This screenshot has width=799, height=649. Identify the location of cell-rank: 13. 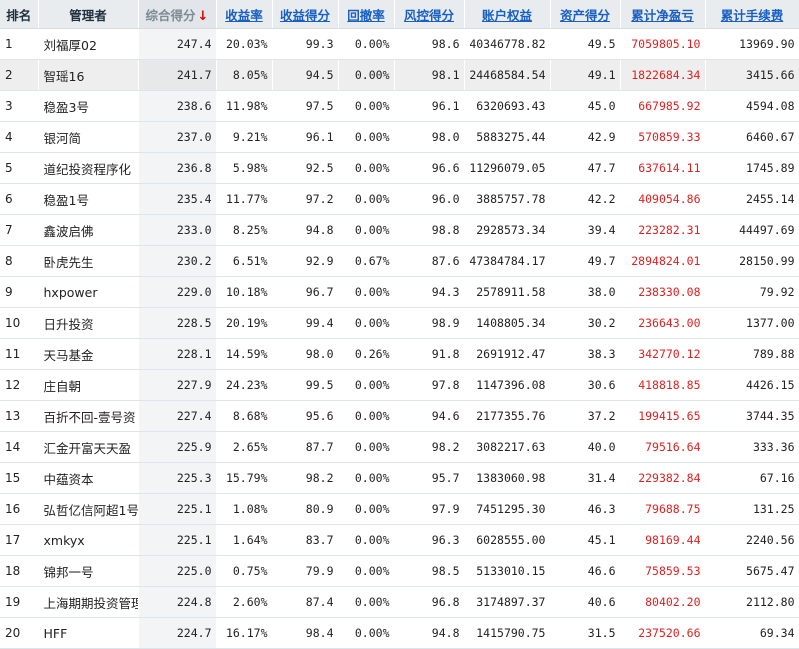
(19, 416).